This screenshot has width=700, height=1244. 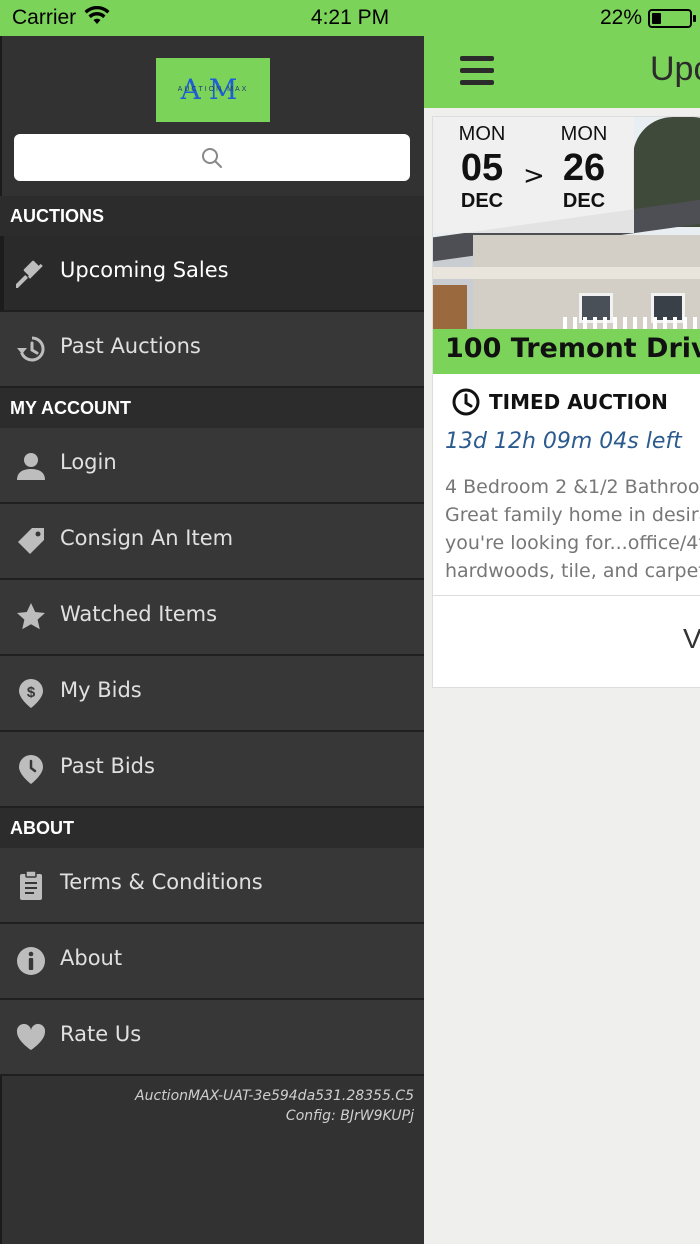 What do you see at coordinates (212, 770) in the screenshot?
I see `sidebar-item-past-bids: Past Bids` at bounding box center [212, 770].